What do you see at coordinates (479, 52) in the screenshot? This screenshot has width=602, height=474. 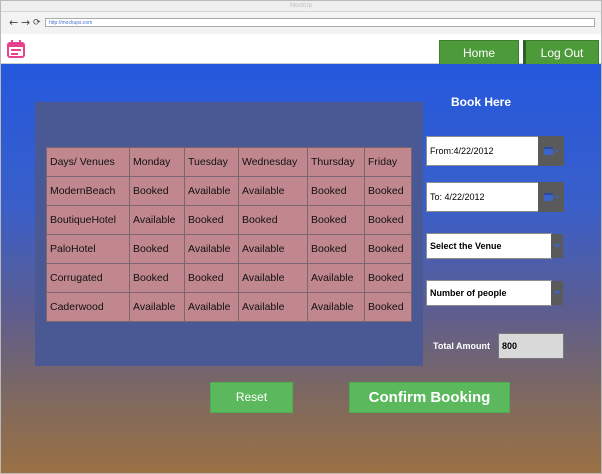 I see `home-button: Home` at bounding box center [479, 52].